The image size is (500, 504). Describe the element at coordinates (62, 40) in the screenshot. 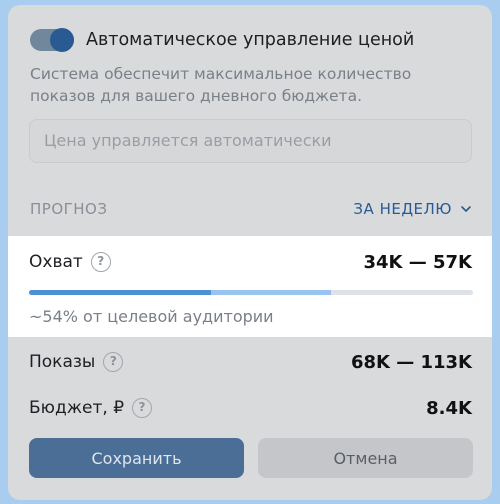

I see `toggle-knob` at that location.